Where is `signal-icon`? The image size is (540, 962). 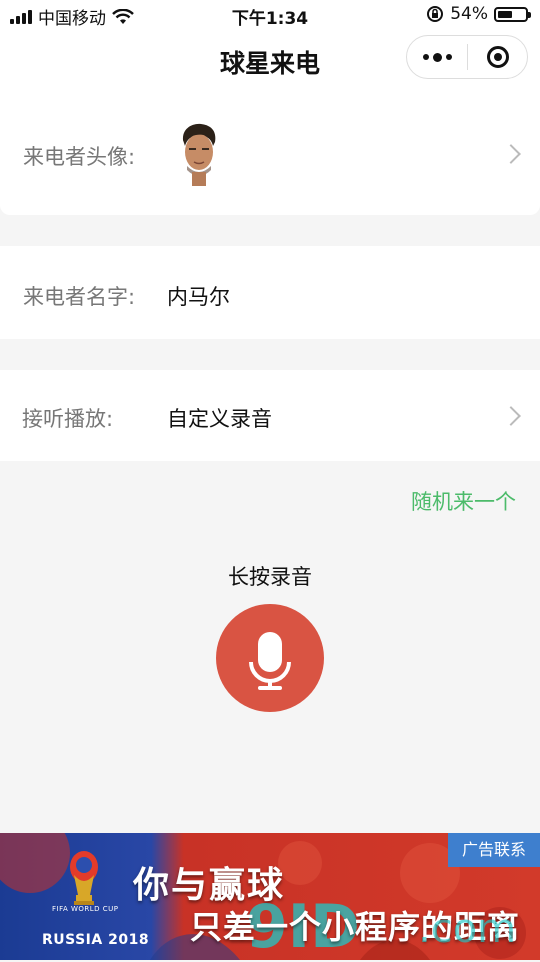 signal-icon is located at coordinates (21, 16).